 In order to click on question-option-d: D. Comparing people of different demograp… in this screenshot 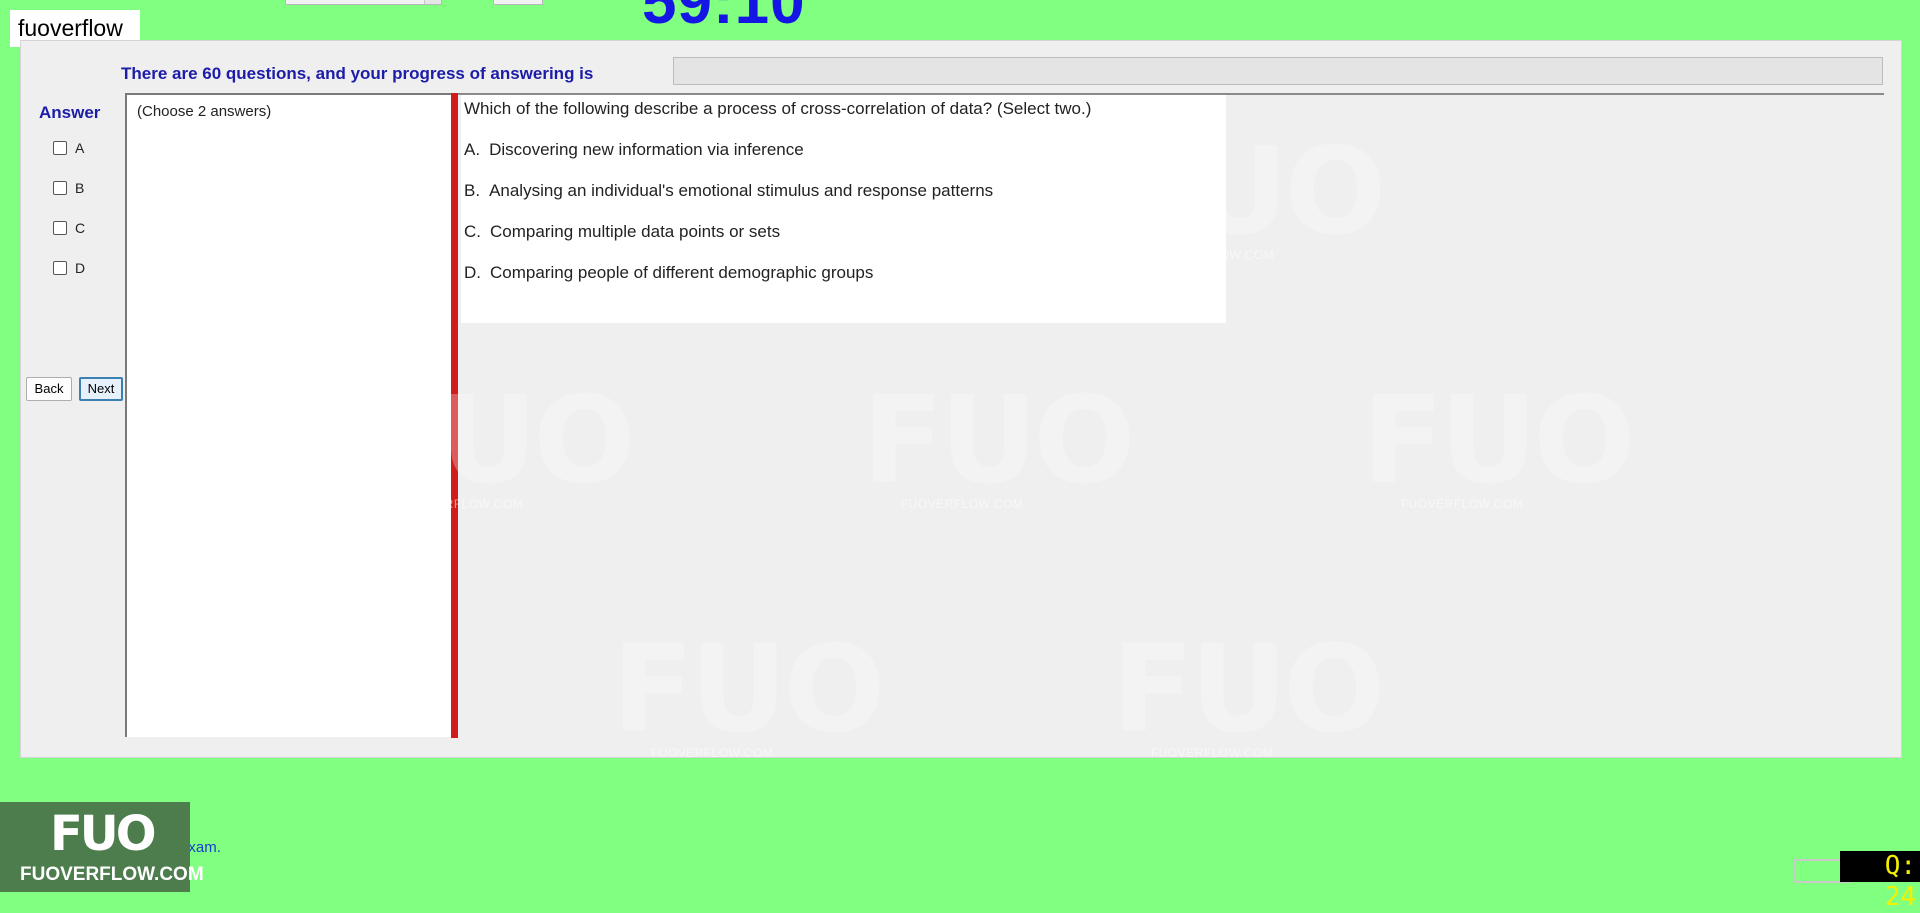, I will do `click(668, 273)`.